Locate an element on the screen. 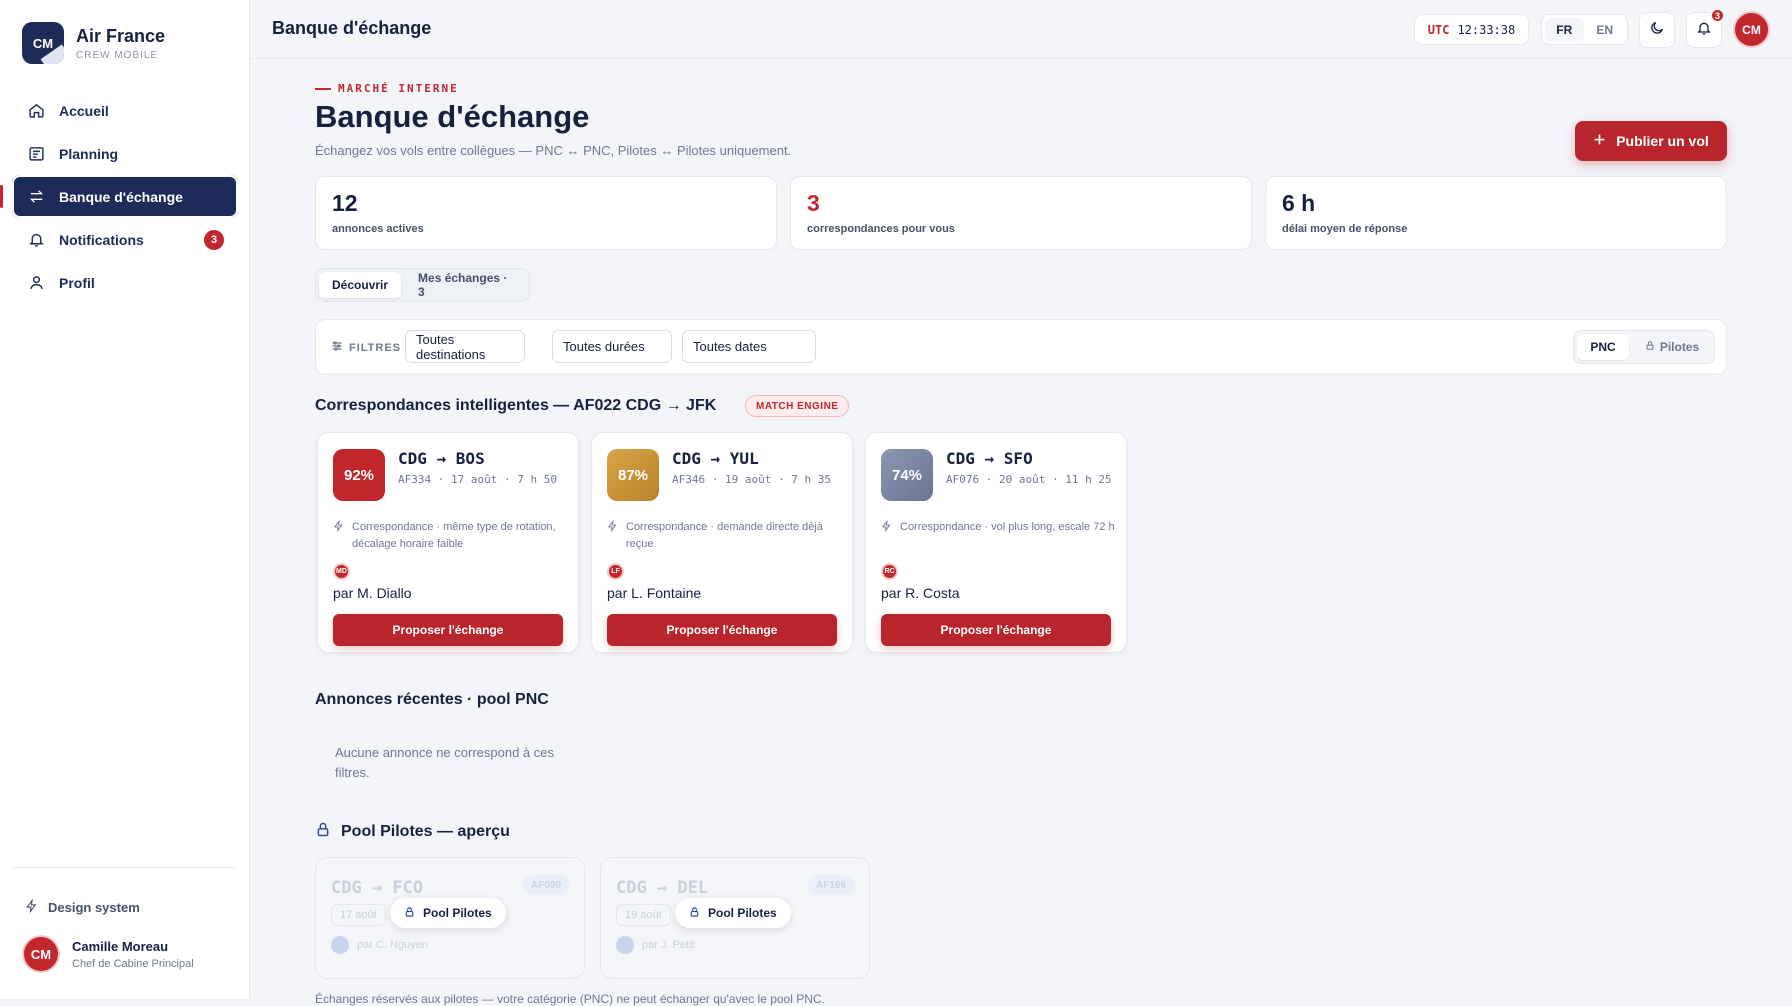 This screenshot has width=1792, height=1006. avatar: MD is located at coordinates (341, 571).